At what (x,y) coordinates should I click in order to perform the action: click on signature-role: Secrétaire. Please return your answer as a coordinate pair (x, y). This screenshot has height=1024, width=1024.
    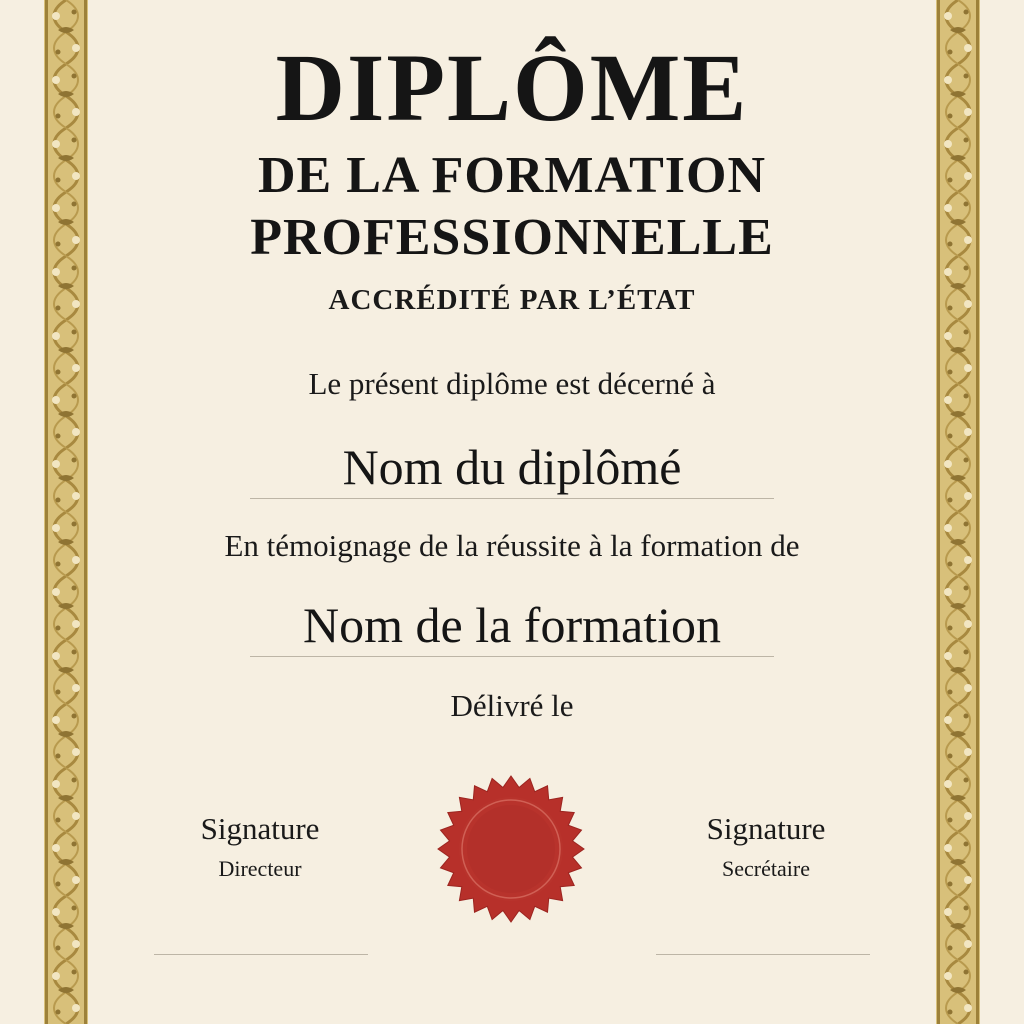
    Looking at the image, I should click on (766, 869).